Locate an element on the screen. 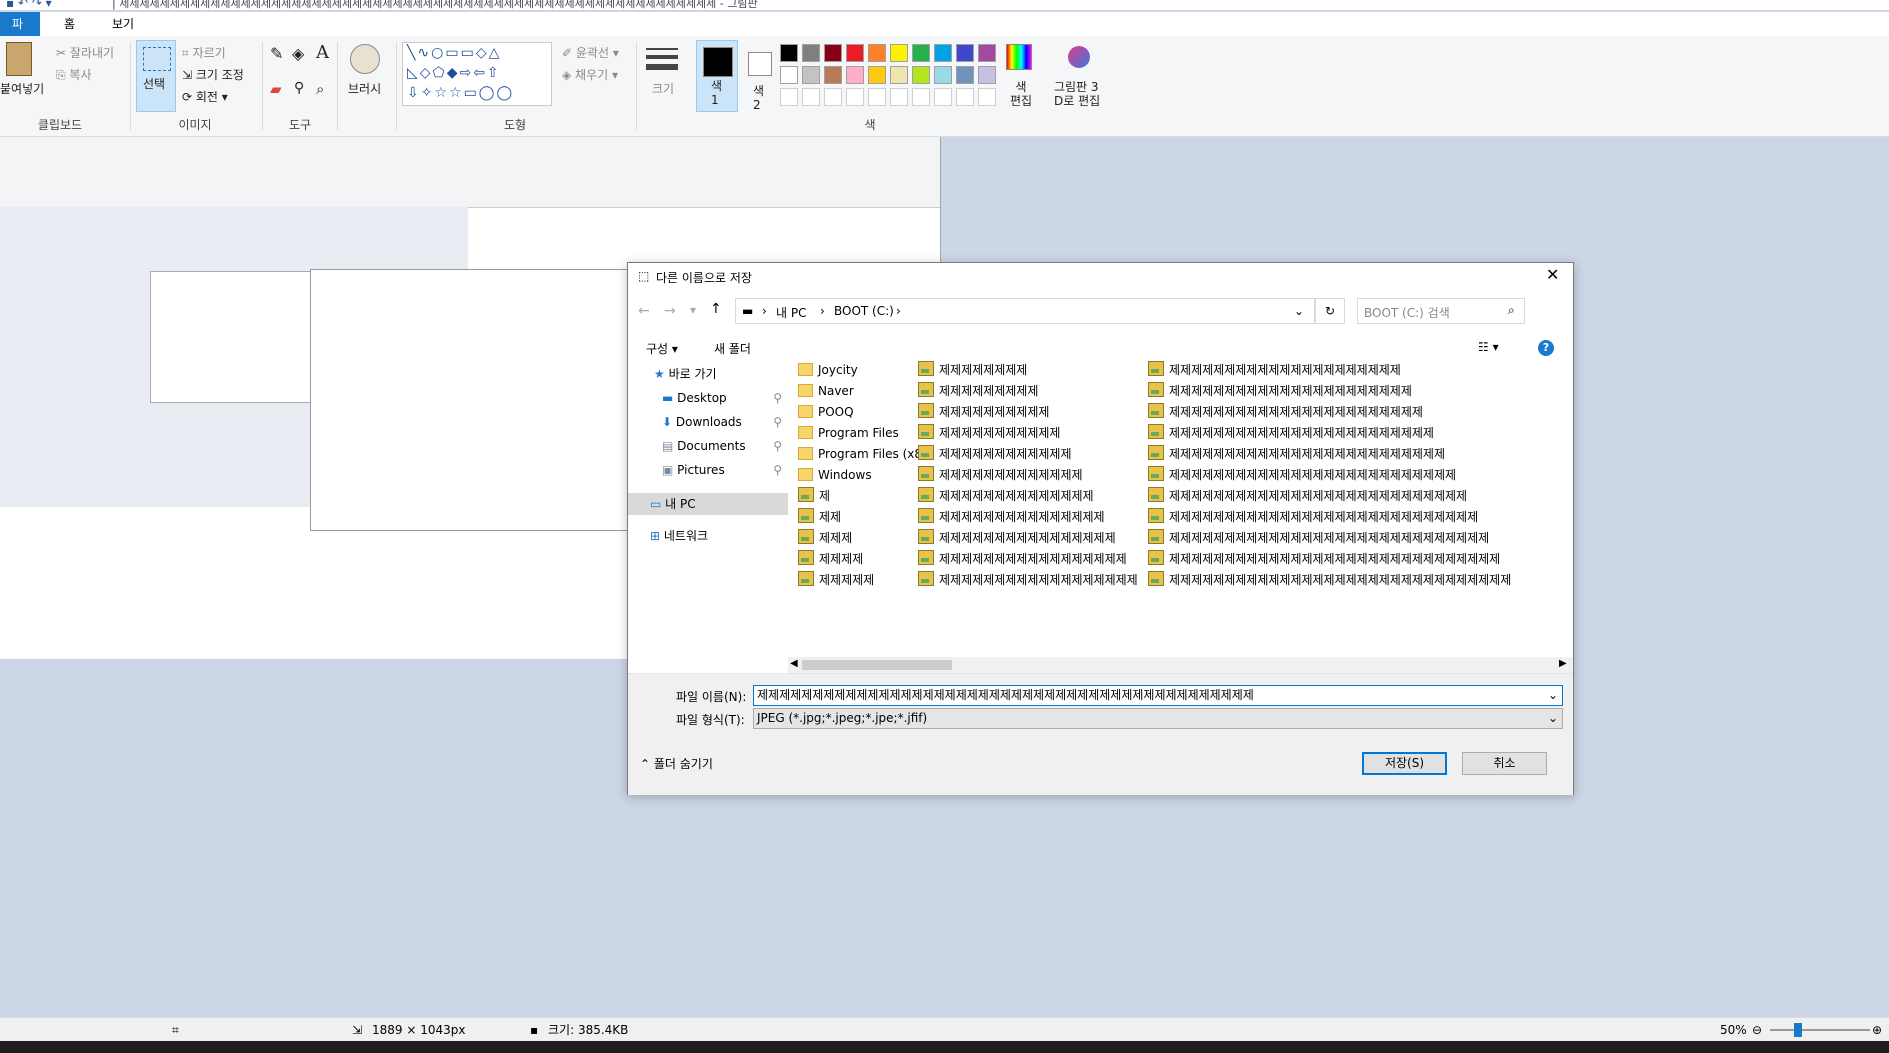  fill-button: ◈ 채우기 ▾ is located at coordinates (590, 74).